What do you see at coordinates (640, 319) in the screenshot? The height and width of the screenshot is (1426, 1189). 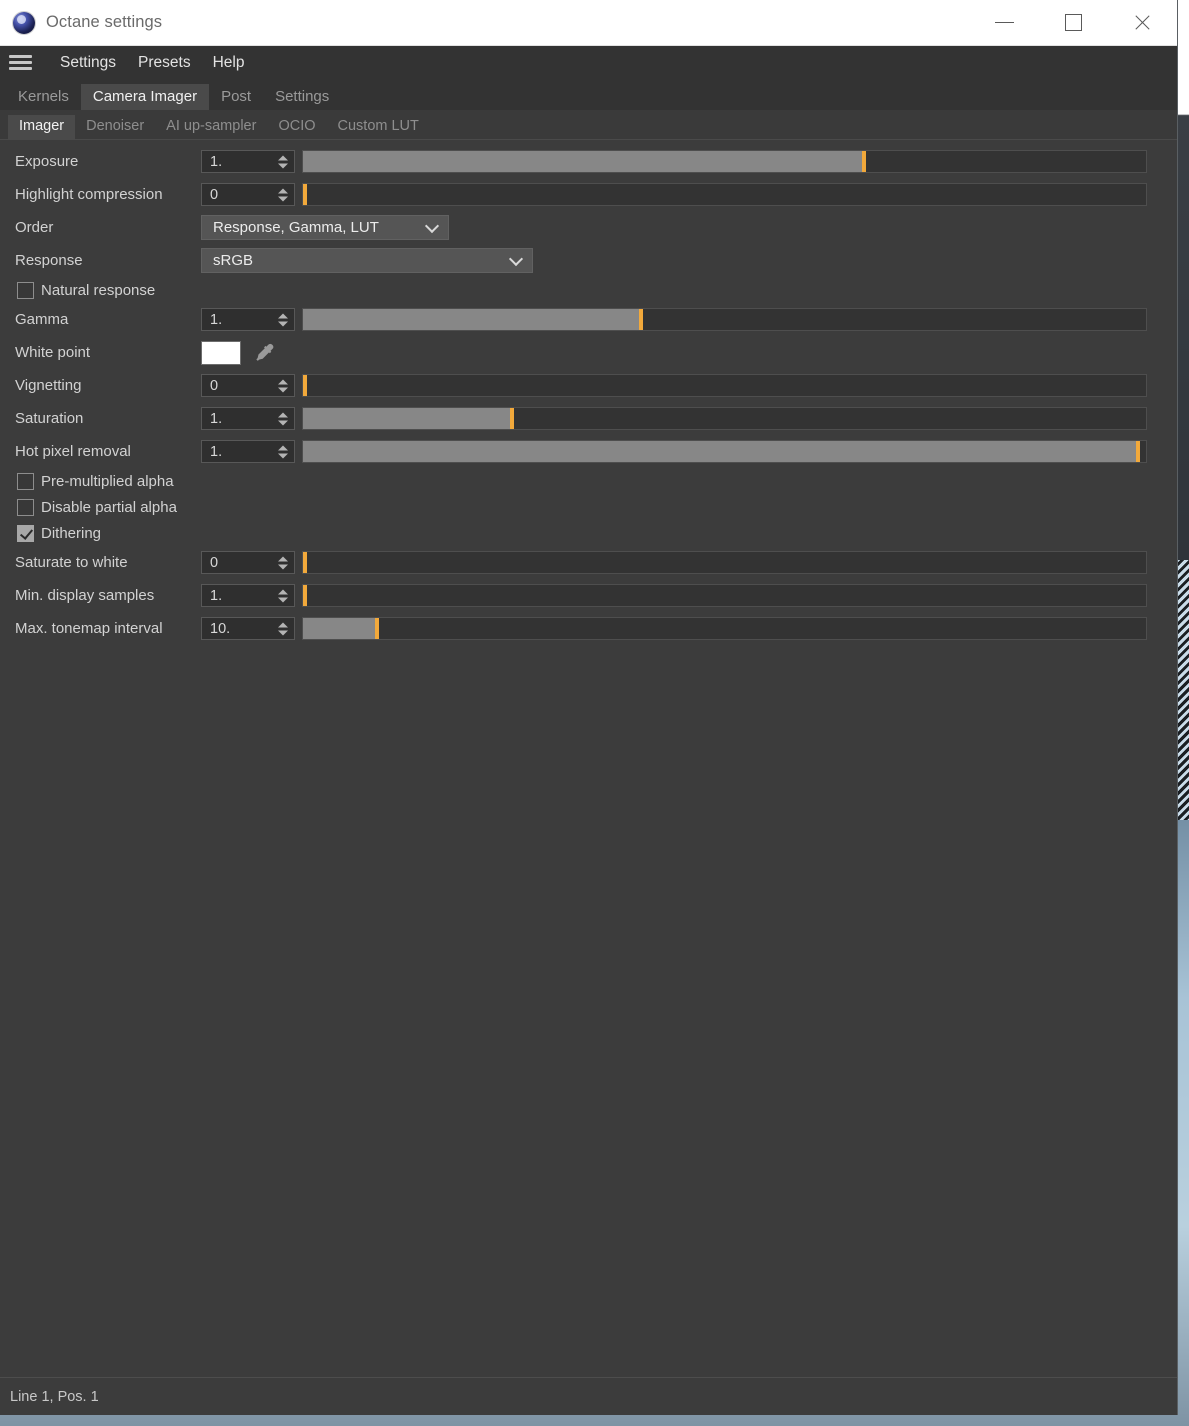 I see `gamma-slider-handle` at bounding box center [640, 319].